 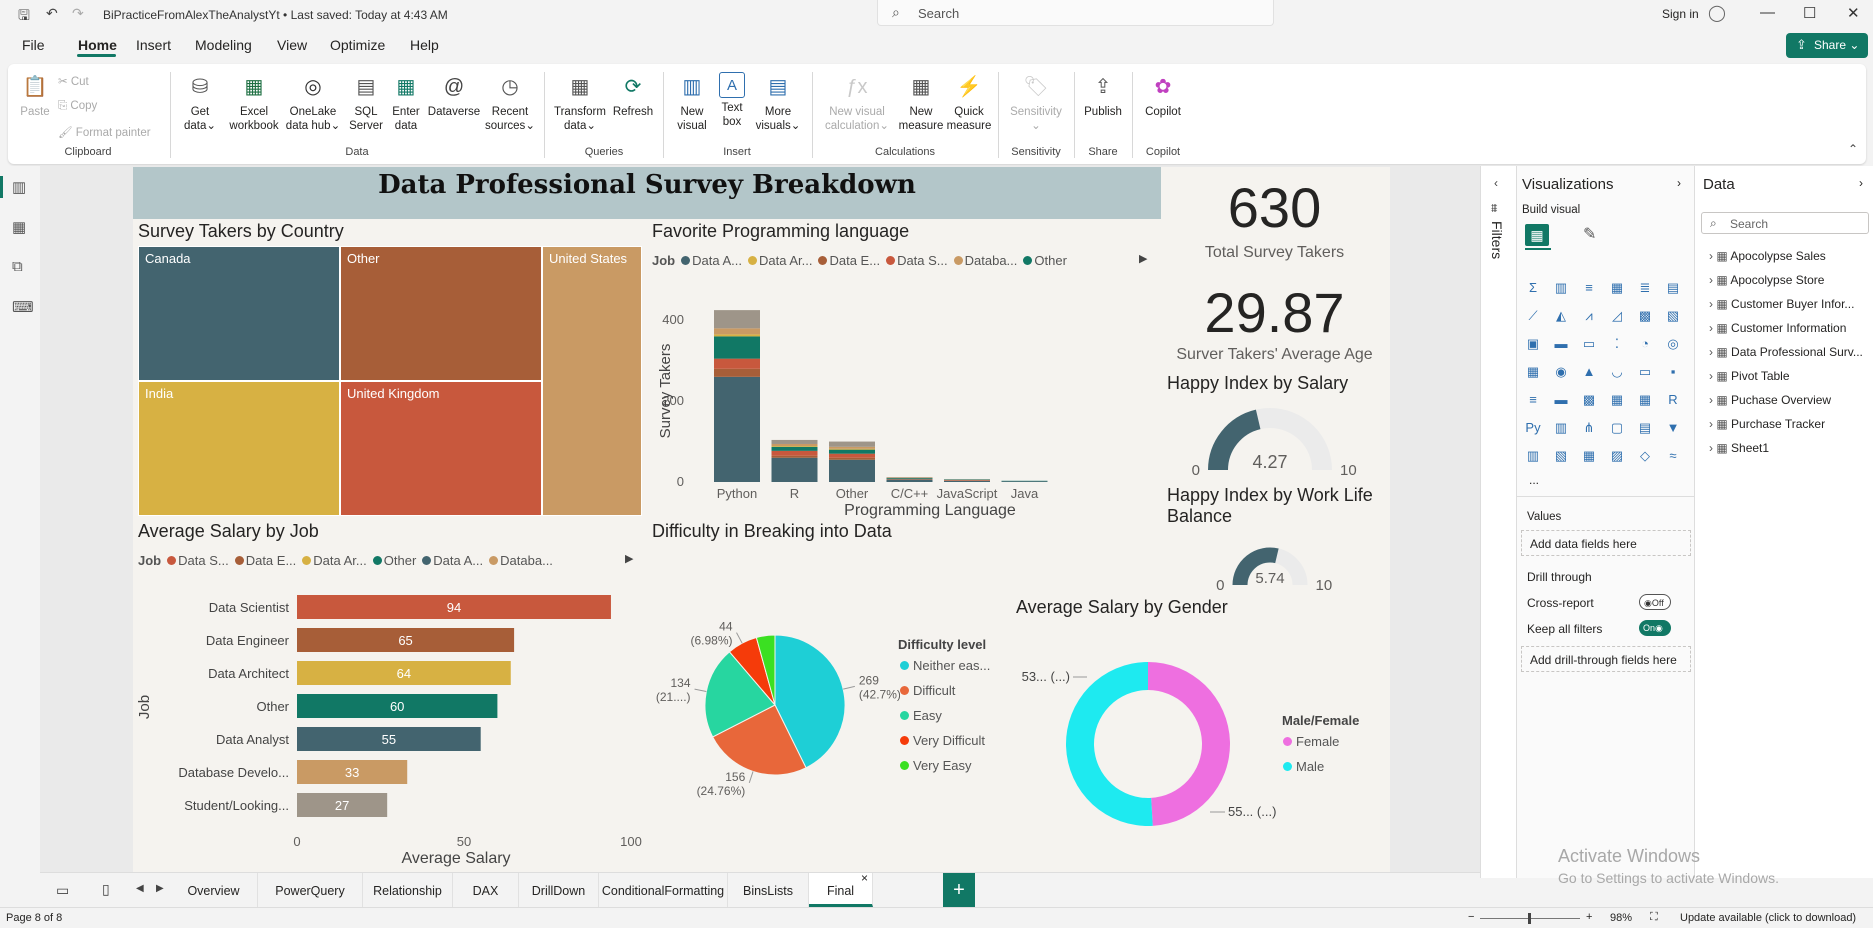 I want to click on visual-type-icon: ◎, so click(x=1673, y=344).